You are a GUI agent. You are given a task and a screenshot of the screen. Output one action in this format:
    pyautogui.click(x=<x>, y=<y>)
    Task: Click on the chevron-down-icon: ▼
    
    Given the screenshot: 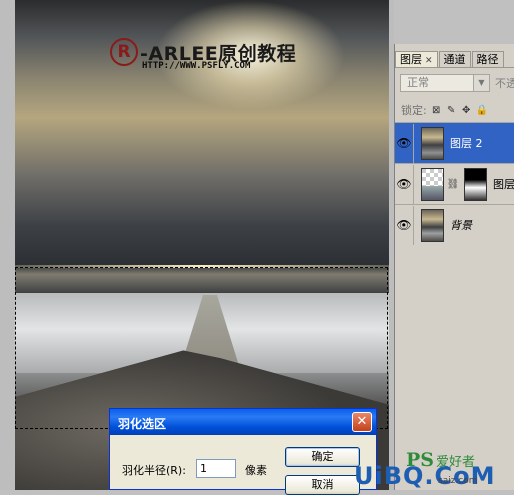 What is the action you would take?
    pyautogui.click(x=481, y=83)
    